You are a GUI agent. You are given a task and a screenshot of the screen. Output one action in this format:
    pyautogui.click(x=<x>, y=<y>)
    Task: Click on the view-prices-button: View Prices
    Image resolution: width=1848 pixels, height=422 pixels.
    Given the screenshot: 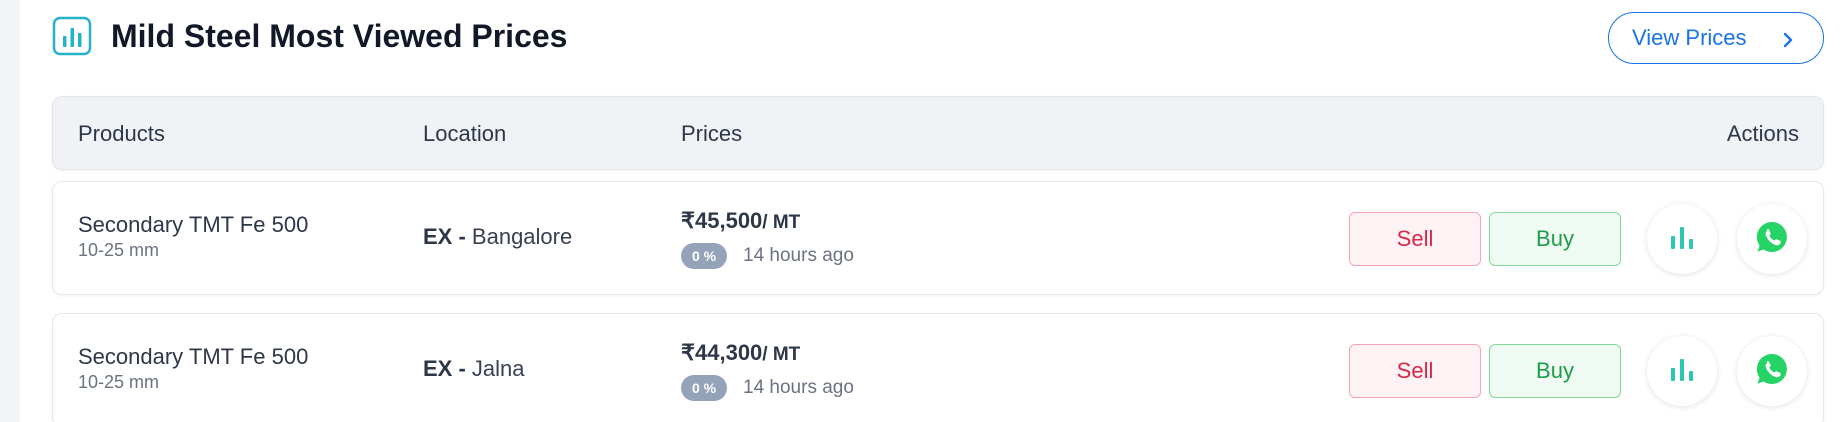 What is the action you would take?
    pyautogui.click(x=1716, y=38)
    